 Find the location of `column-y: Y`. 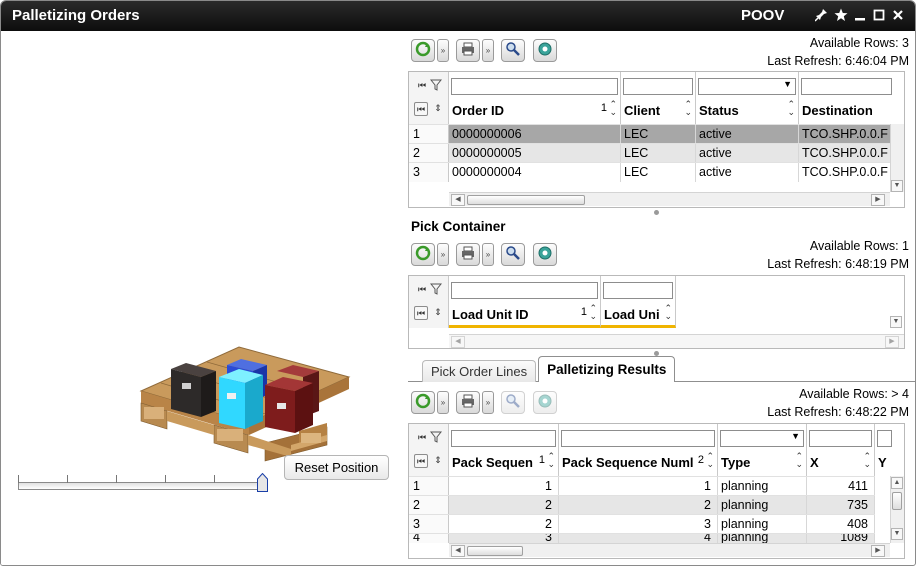

column-y: Y is located at coordinates (884, 450).